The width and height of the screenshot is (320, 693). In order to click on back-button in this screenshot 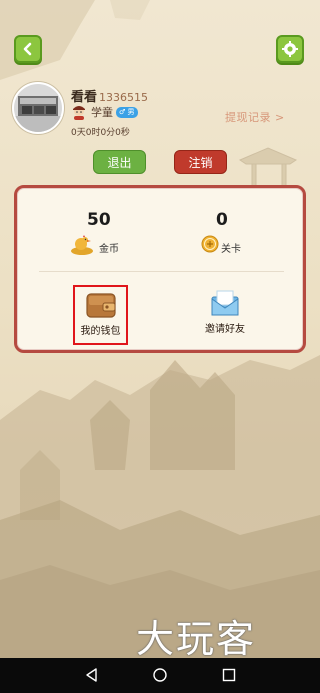, I will do `click(28, 49)`.